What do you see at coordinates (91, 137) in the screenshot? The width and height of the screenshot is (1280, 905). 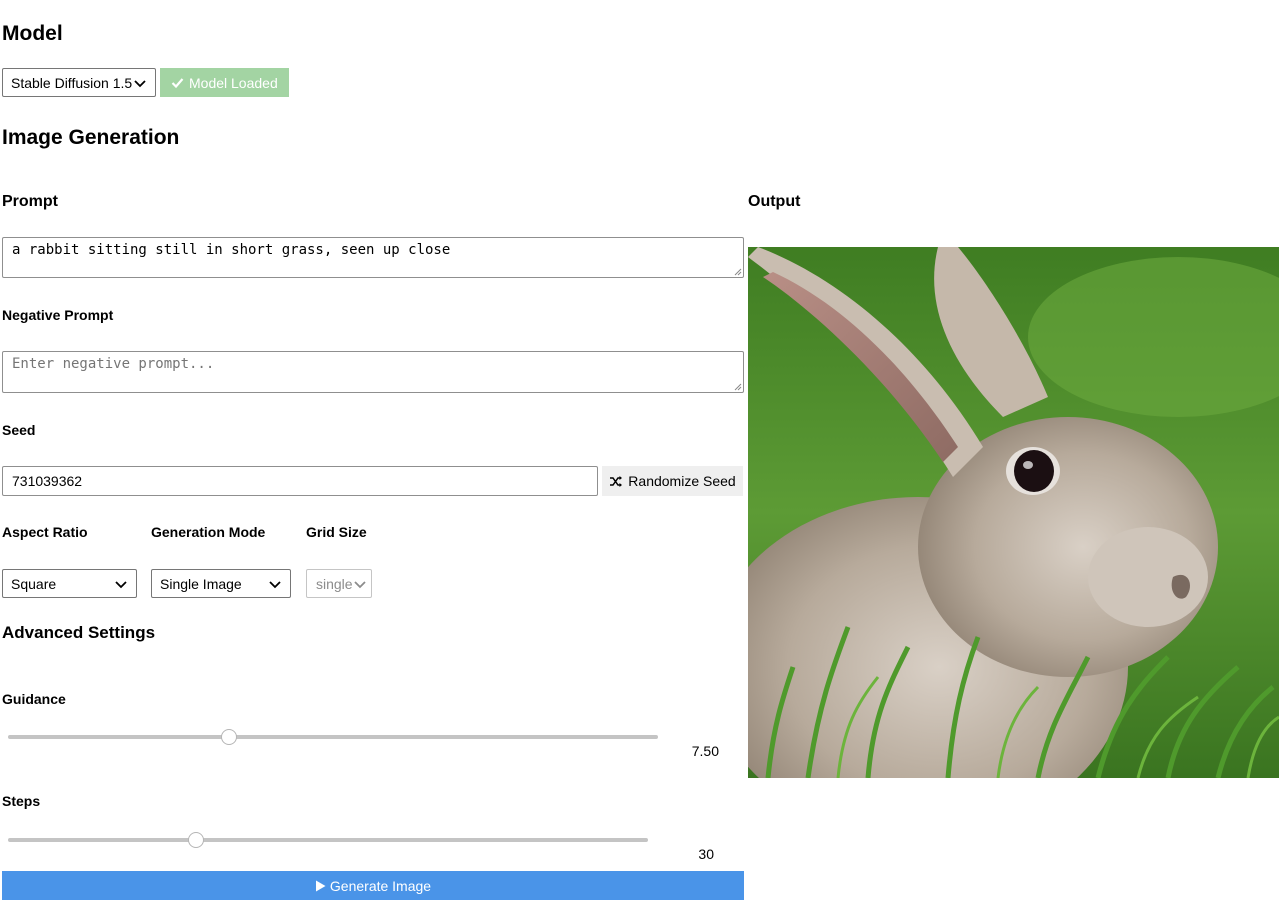 I see `image-generation-heading: Image Generation` at bounding box center [91, 137].